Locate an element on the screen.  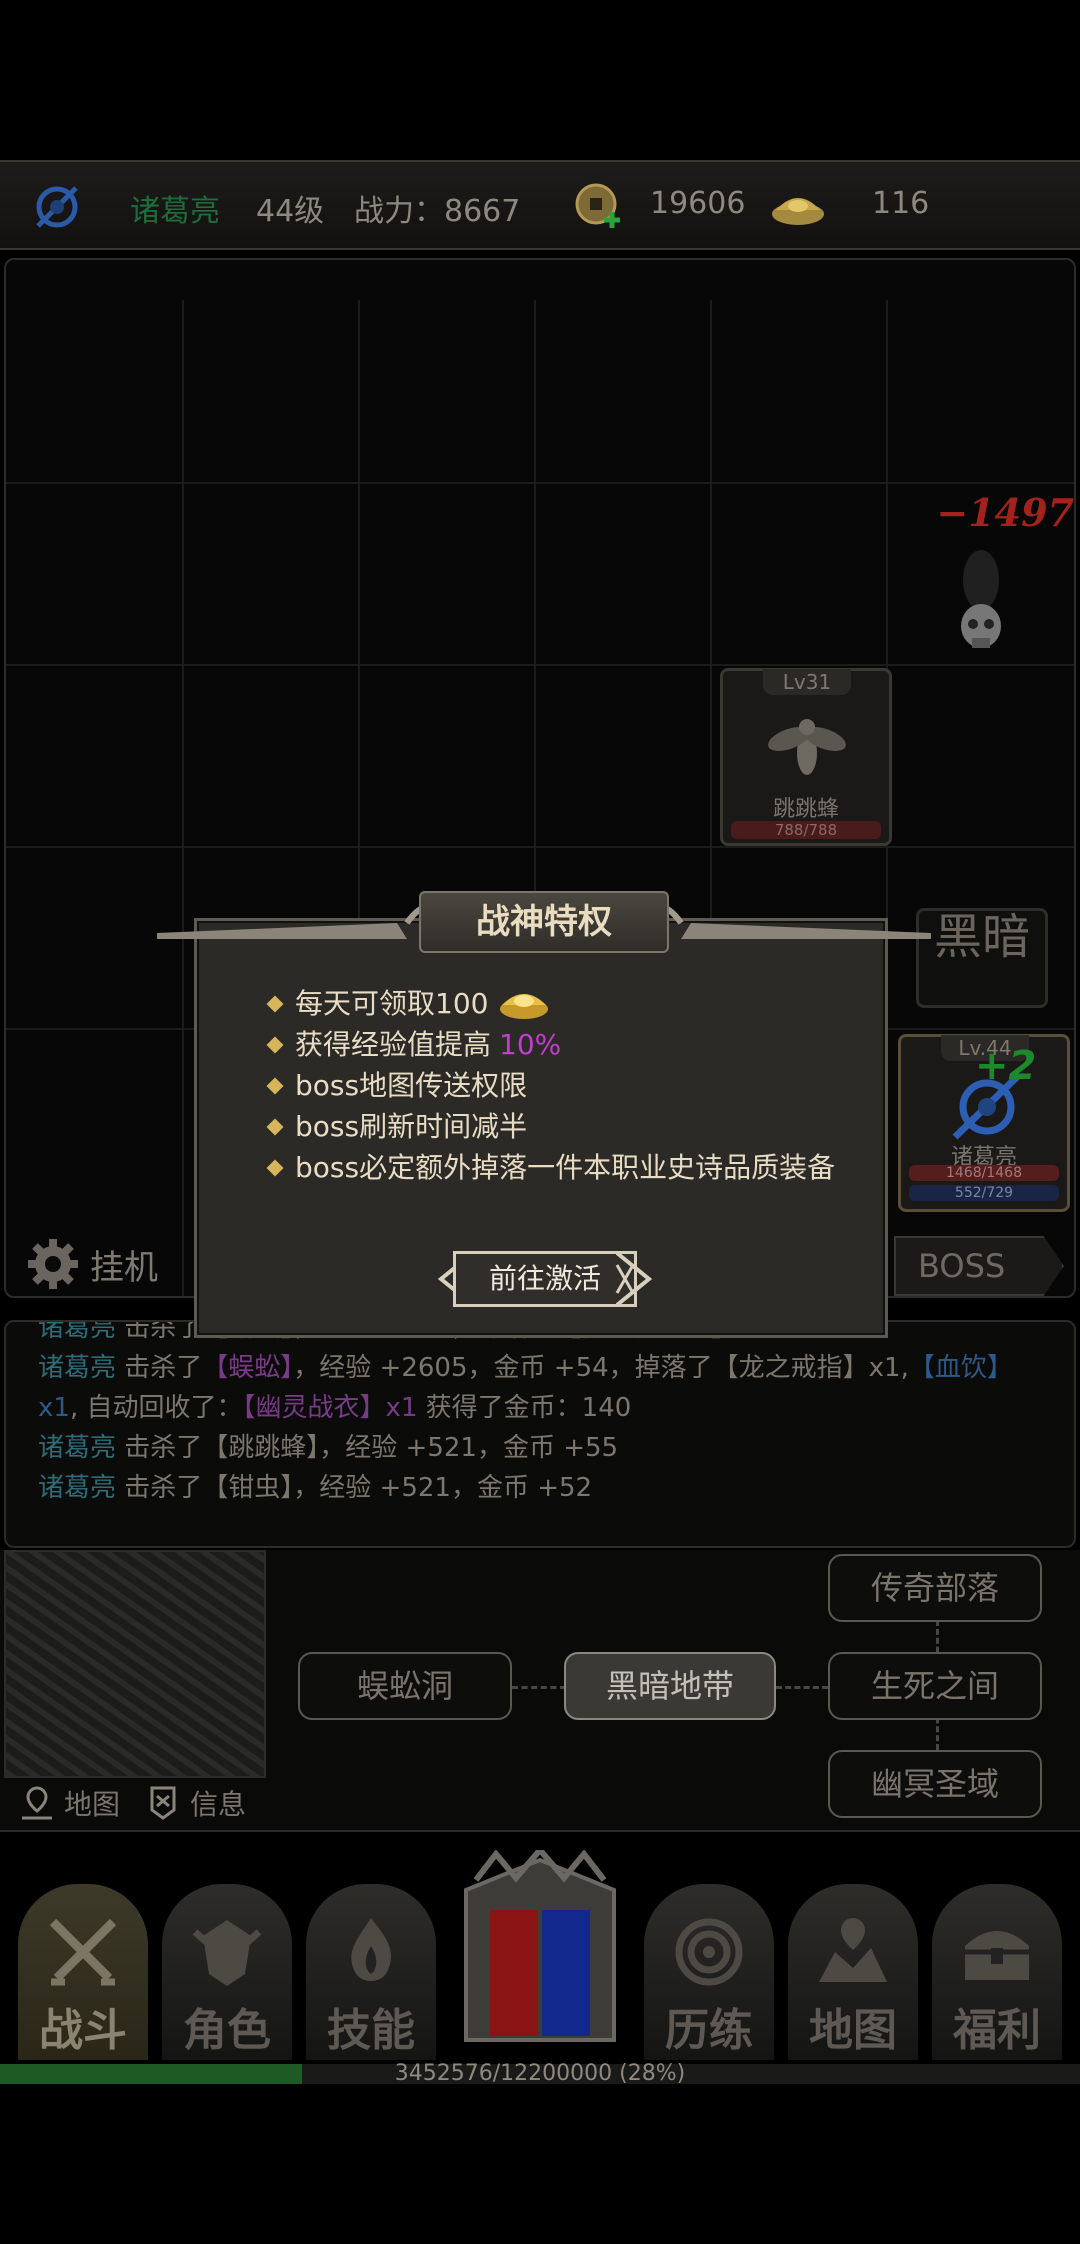
perk-text: 每天可领取100 is located at coordinates (392, 1003).